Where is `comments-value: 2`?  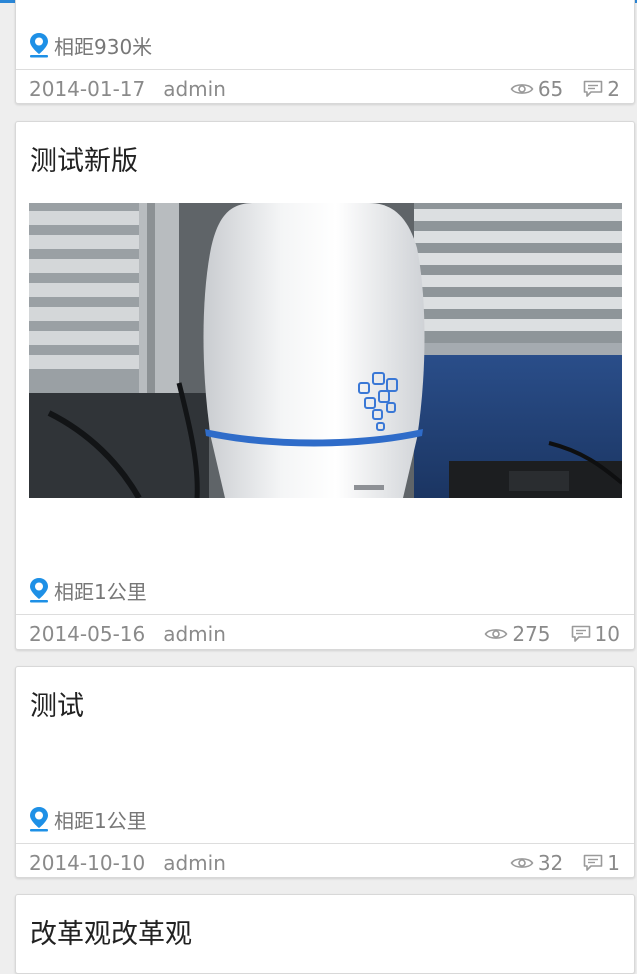
comments-value: 2 is located at coordinates (613, 89).